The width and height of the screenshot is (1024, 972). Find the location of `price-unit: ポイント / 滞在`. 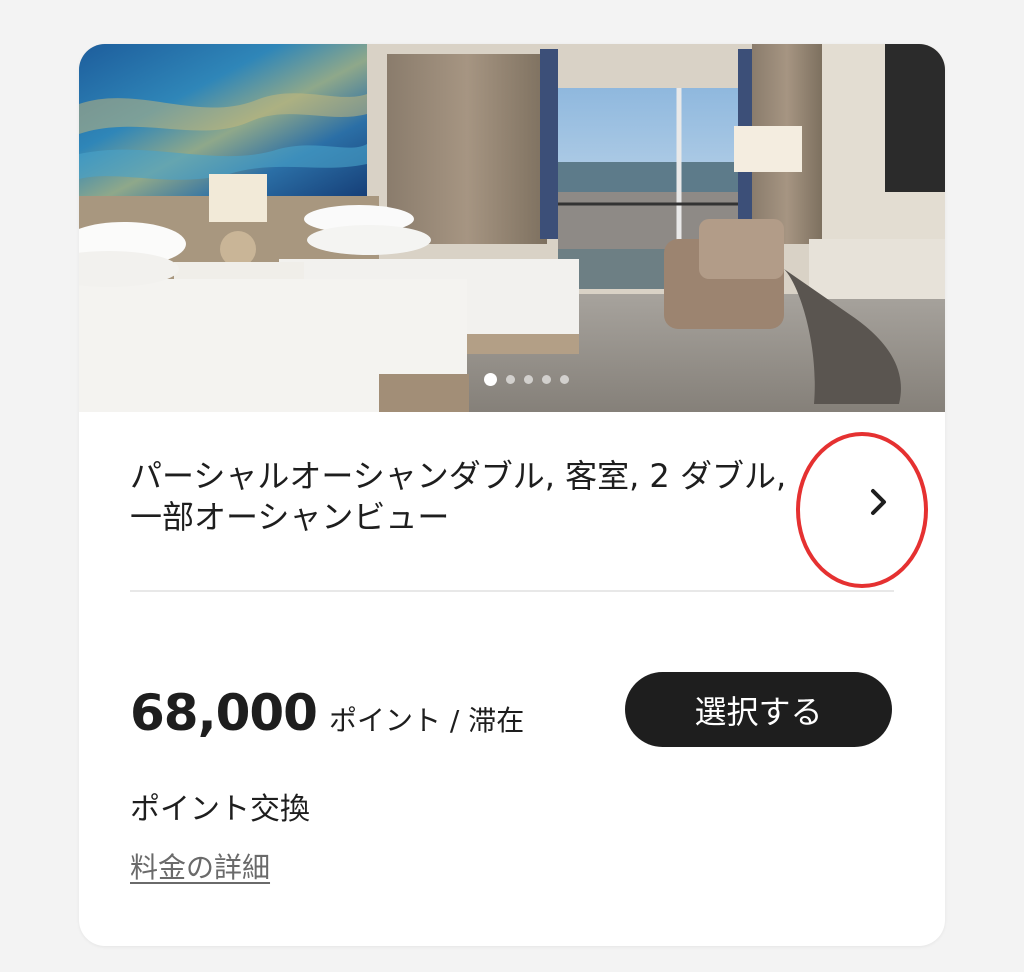

price-unit: ポイント / 滞在 is located at coordinates (426, 720).